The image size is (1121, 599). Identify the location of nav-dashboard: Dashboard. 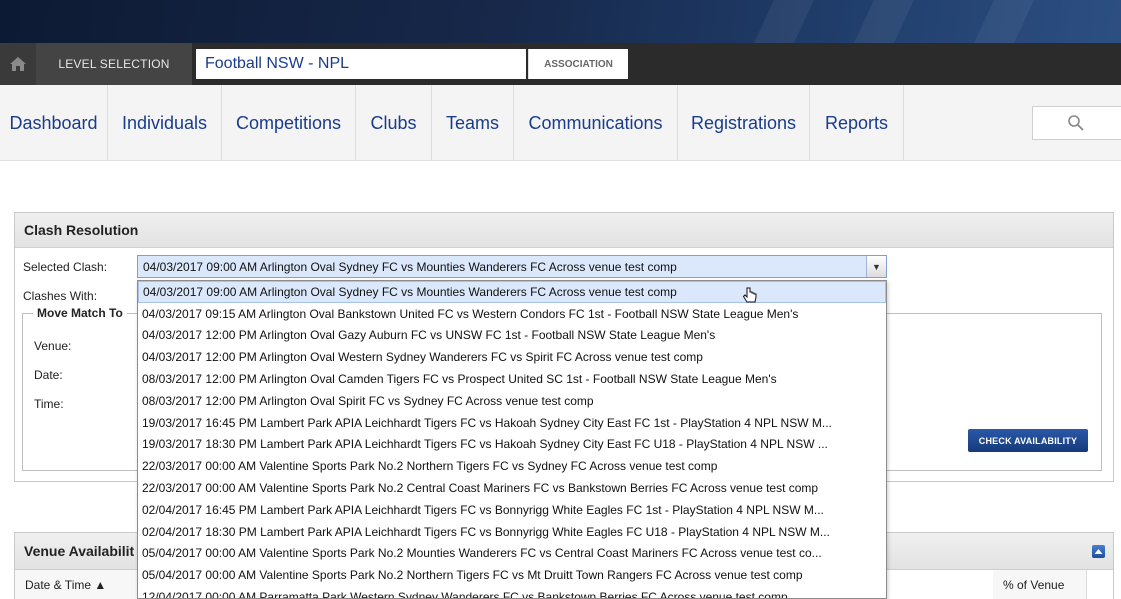
(54, 123).